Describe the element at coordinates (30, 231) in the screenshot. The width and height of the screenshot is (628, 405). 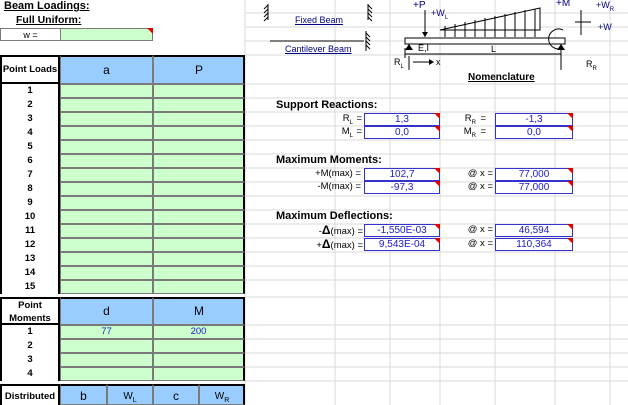
I see `point-load-row-number: 11` at that location.